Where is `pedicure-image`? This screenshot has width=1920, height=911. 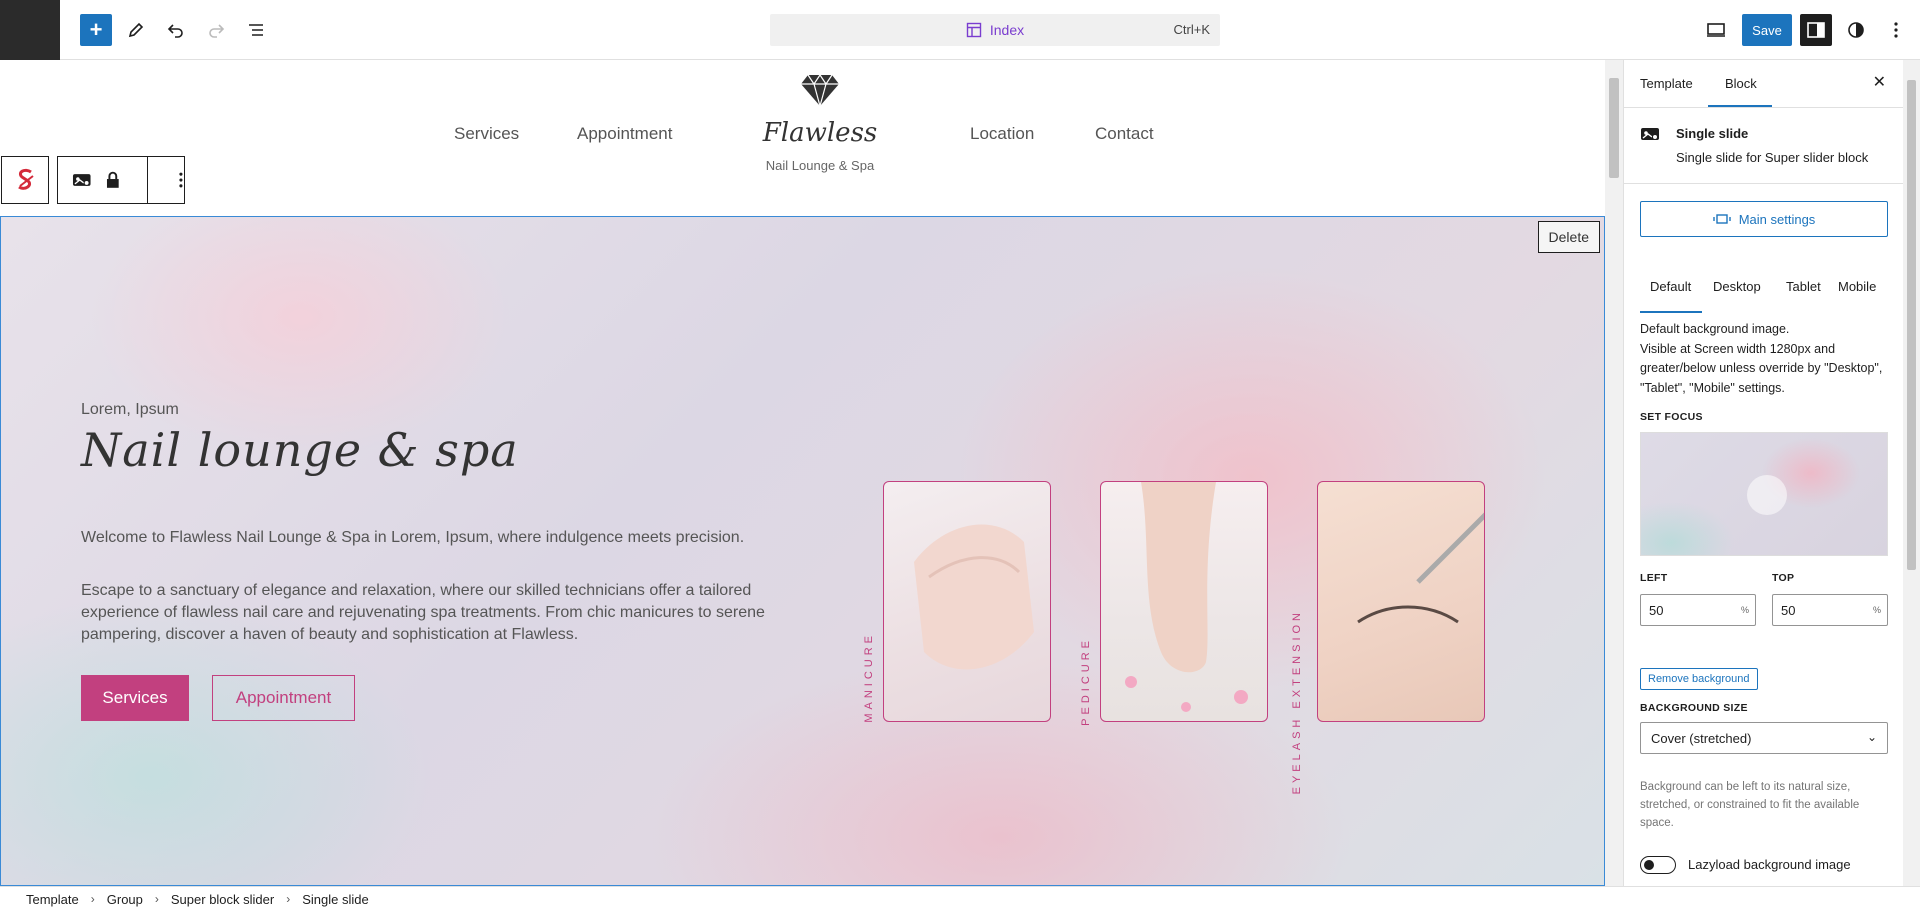
pedicure-image is located at coordinates (1184, 601).